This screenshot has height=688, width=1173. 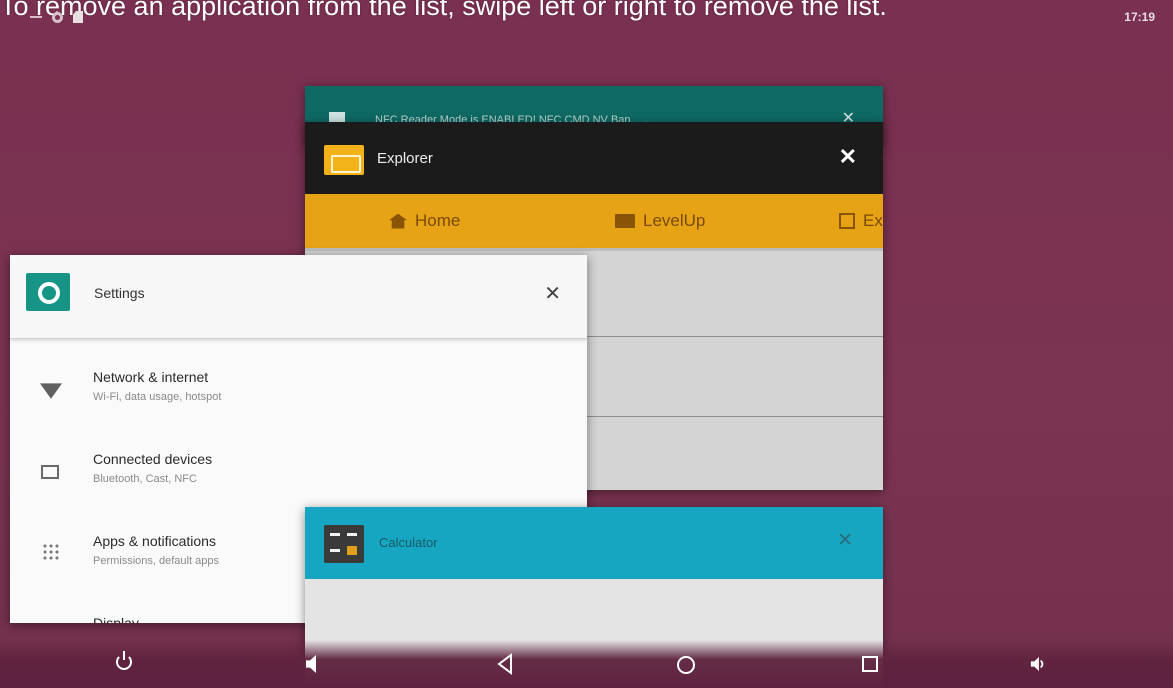 What do you see at coordinates (78, 17) in the screenshot?
I see `sdcard-icon` at bounding box center [78, 17].